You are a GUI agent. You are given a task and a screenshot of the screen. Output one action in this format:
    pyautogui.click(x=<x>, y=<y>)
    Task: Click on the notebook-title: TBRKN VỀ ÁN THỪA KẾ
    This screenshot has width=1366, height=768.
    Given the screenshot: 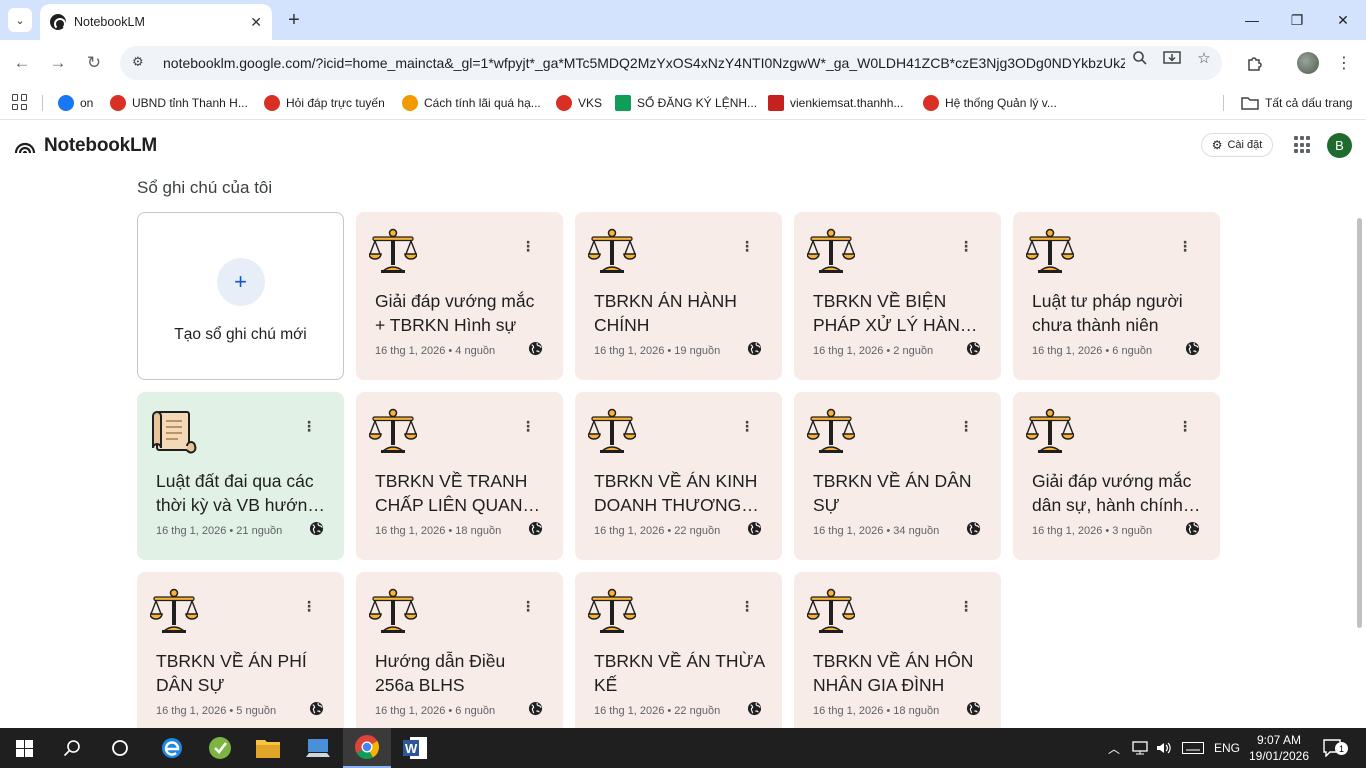 What is the action you would take?
    pyautogui.click(x=679, y=673)
    